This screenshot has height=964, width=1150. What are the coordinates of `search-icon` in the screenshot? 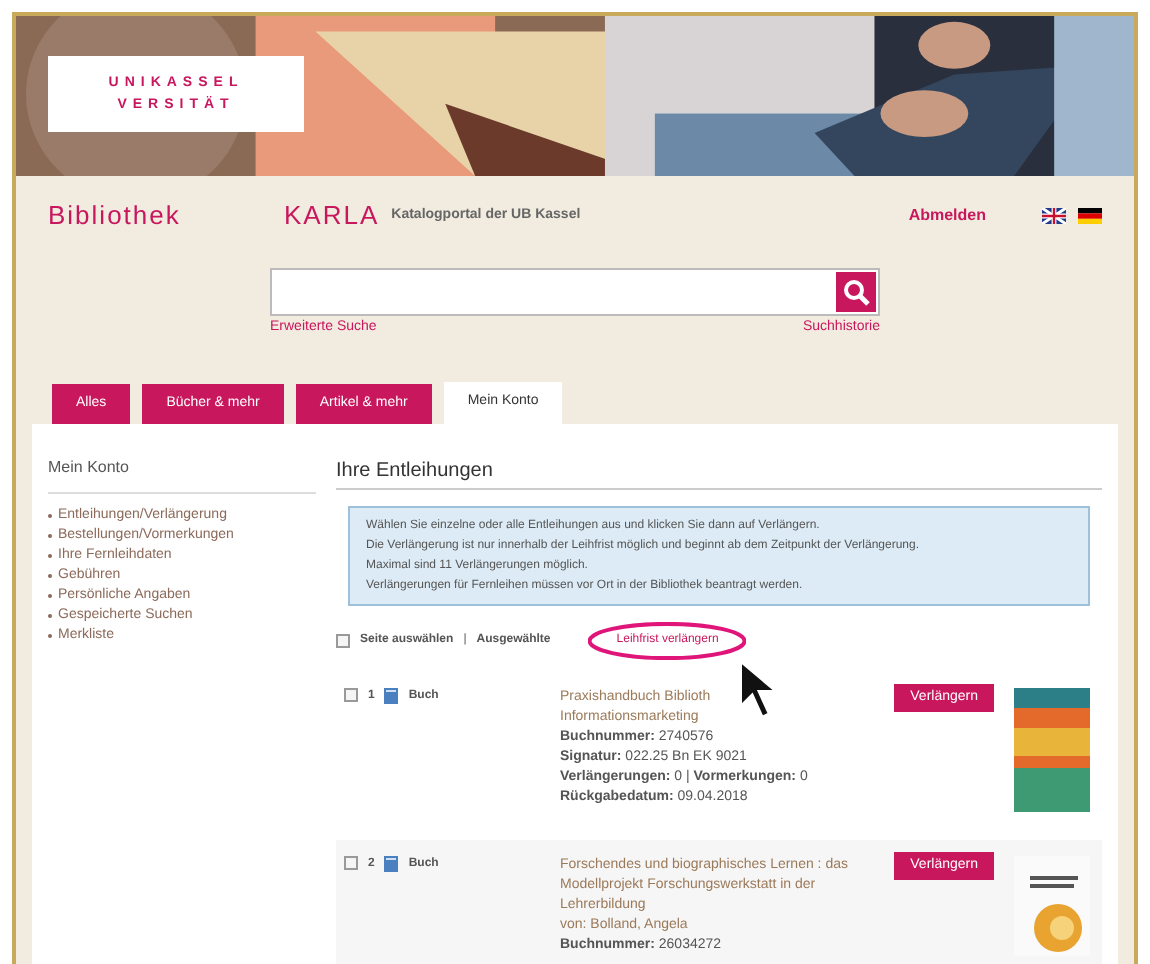 It's located at (856, 291).